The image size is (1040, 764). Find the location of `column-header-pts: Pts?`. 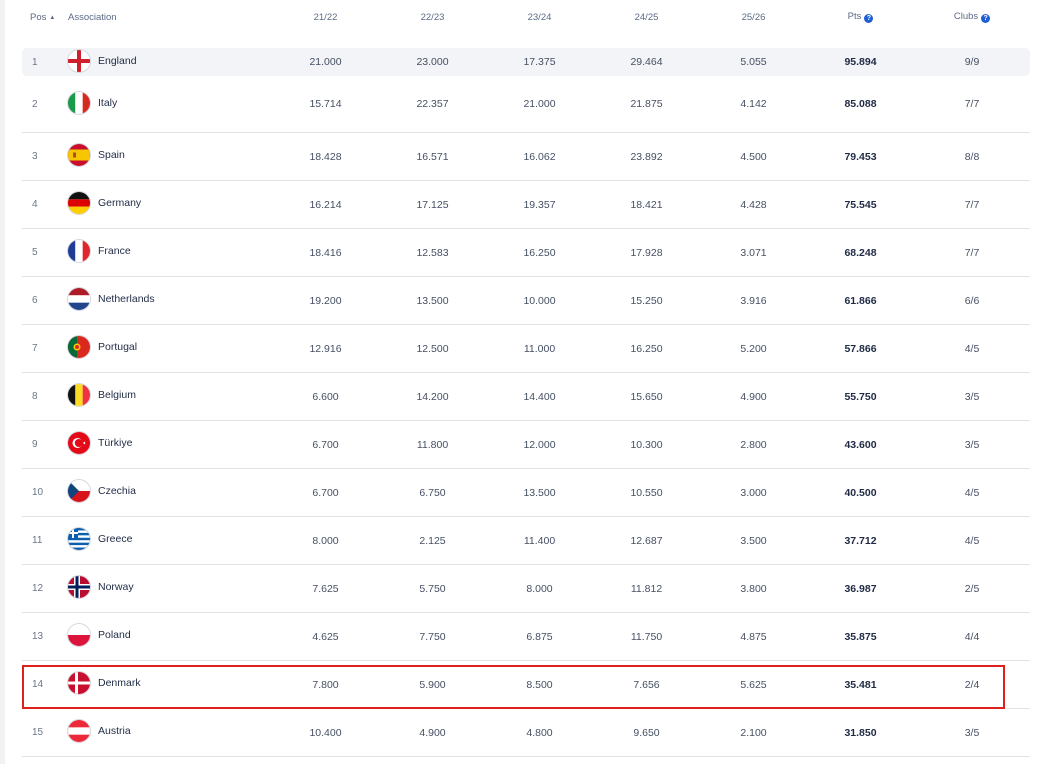

column-header-pts: Pts? is located at coordinates (860, 17).